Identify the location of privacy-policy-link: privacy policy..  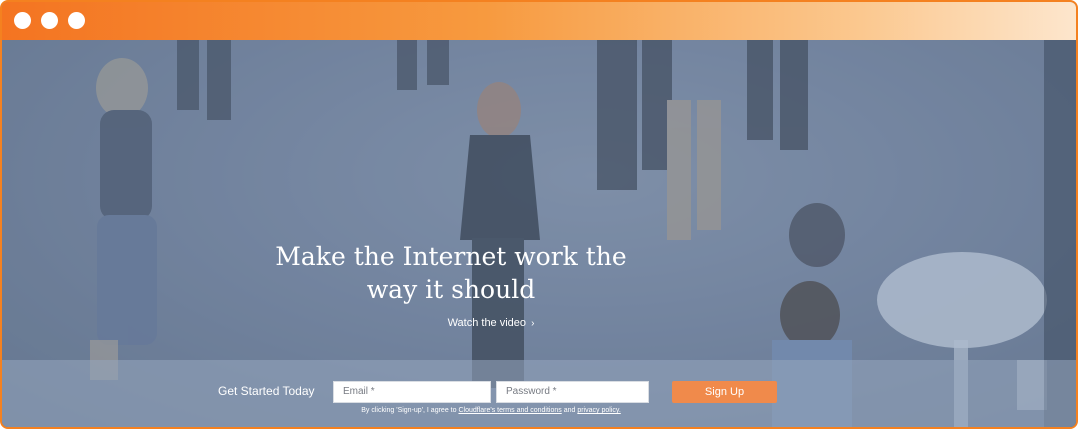
(598, 410).